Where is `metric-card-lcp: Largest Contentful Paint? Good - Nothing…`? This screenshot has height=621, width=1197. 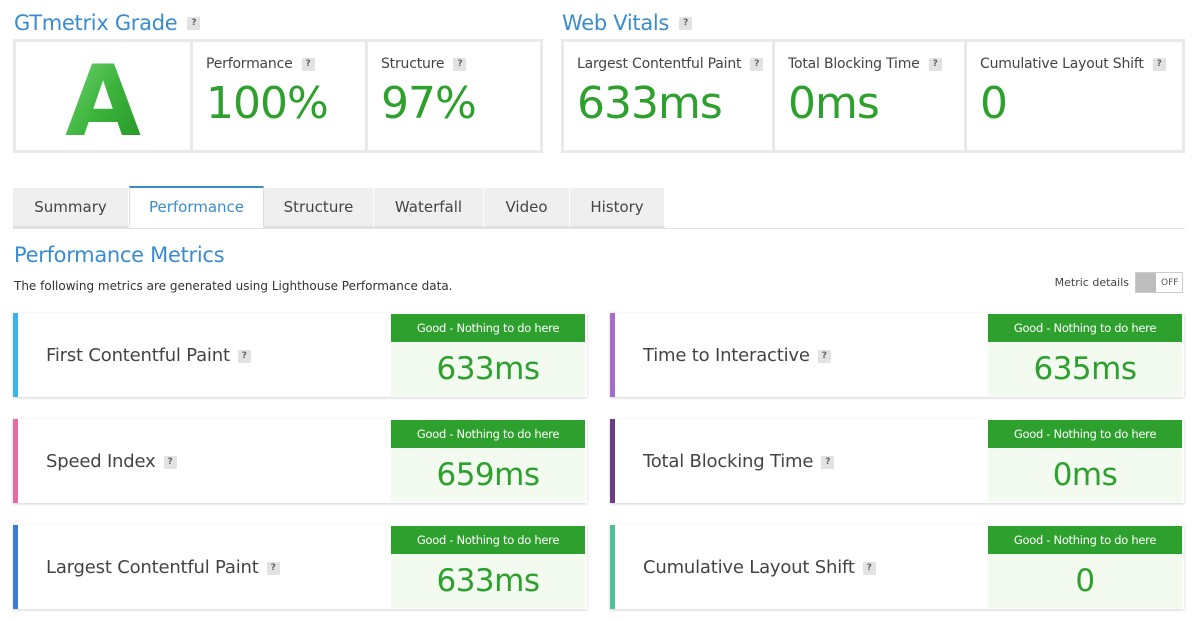 metric-card-lcp: Largest Contentful Paint? Good - Nothing… is located at coordinates (300, 567).